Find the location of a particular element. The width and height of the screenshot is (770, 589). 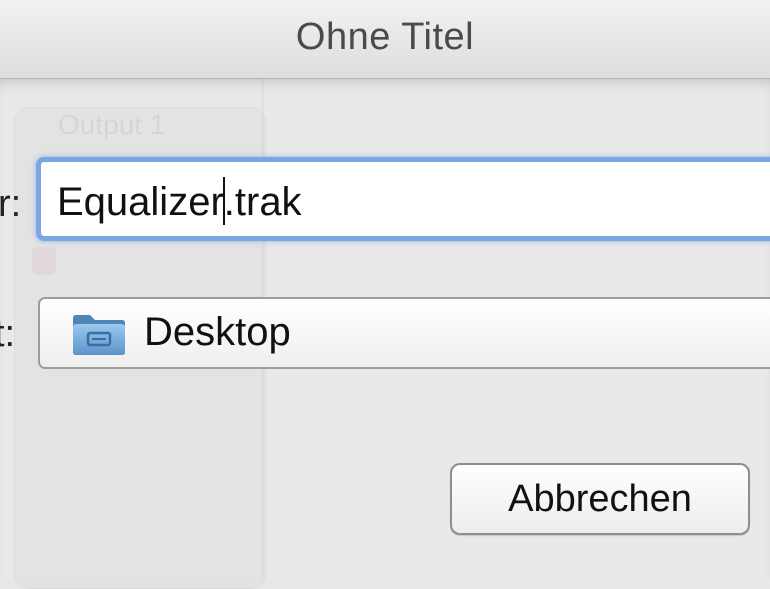

title-bar: Ohne Titel is located at coordinates (385, 39).